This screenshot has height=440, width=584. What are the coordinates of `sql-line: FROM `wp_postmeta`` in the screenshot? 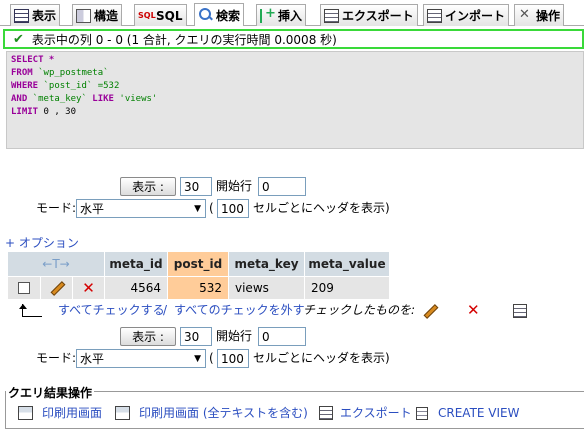 It's located at (60, 73).